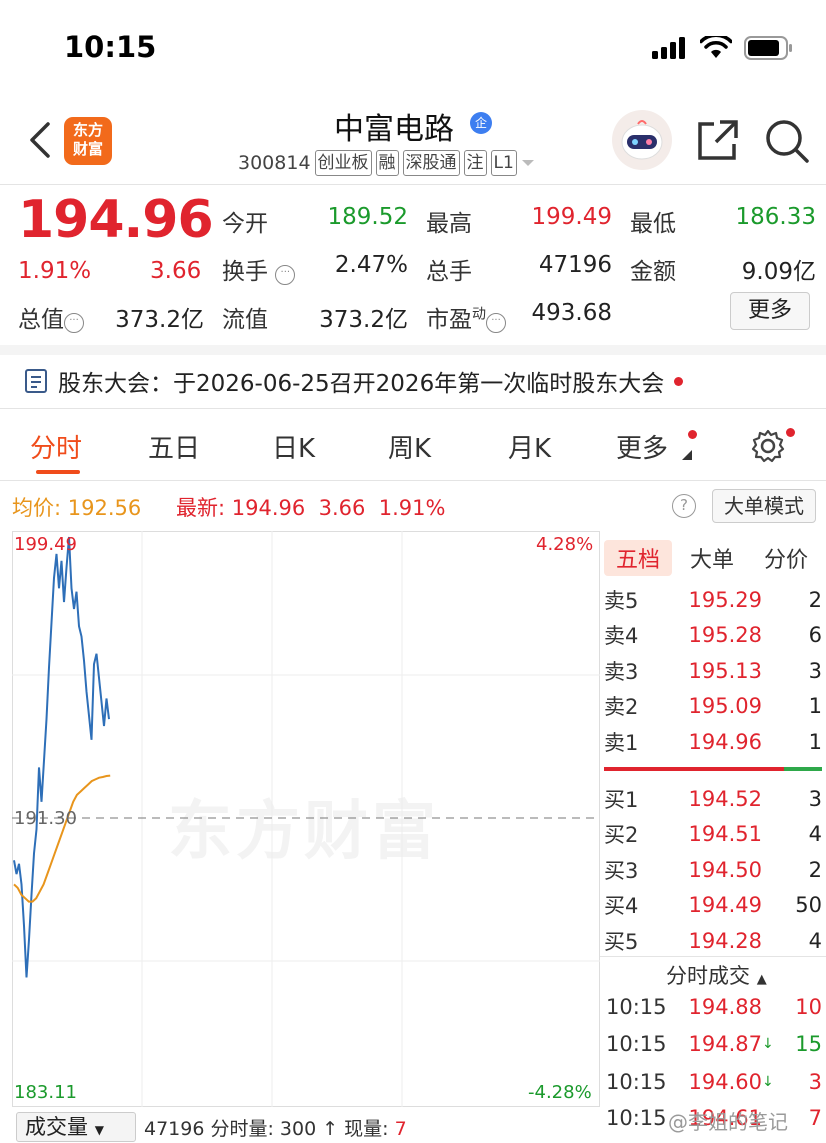 This screenshot has height=1143, width=826. Describe the element at coordinates (790, 432) in the screenshot. I see `settings-dot` at that location.